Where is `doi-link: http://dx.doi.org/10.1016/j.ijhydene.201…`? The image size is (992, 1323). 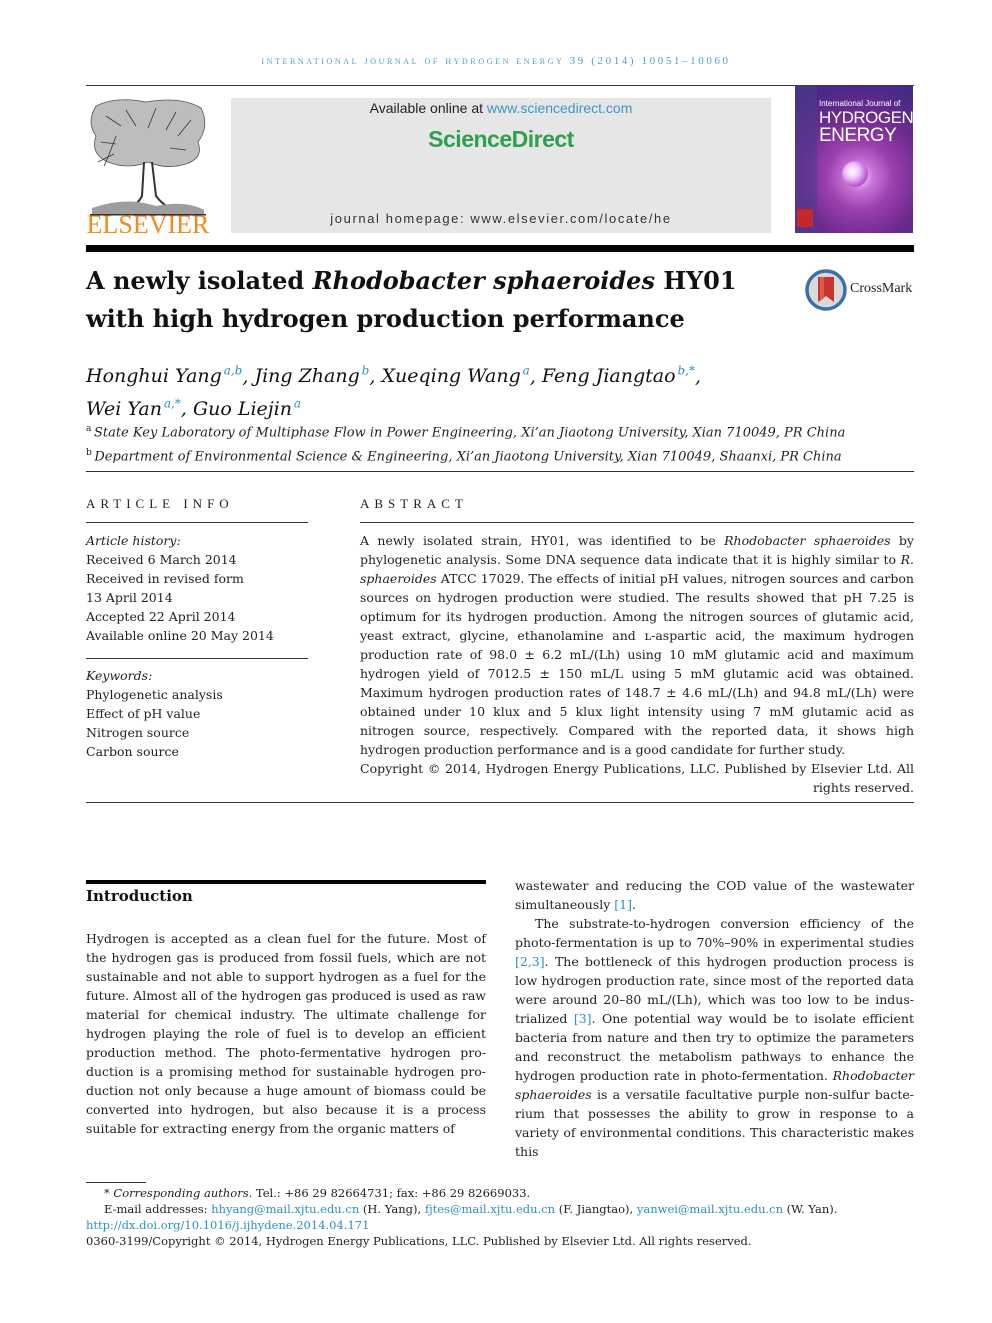 doi-link: http://dx.doi.org/10.1016/j.ijhydene.201… is located at coordinates (227, 1225).